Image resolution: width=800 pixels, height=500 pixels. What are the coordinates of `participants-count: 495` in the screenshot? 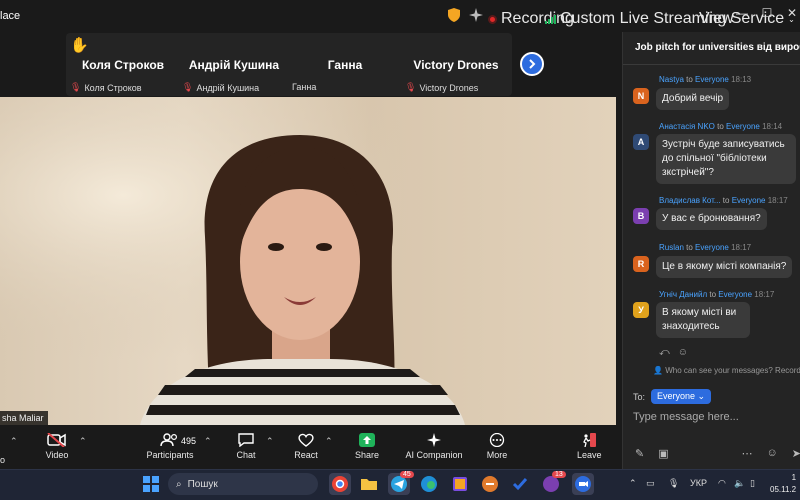 It's located at (189, 441).